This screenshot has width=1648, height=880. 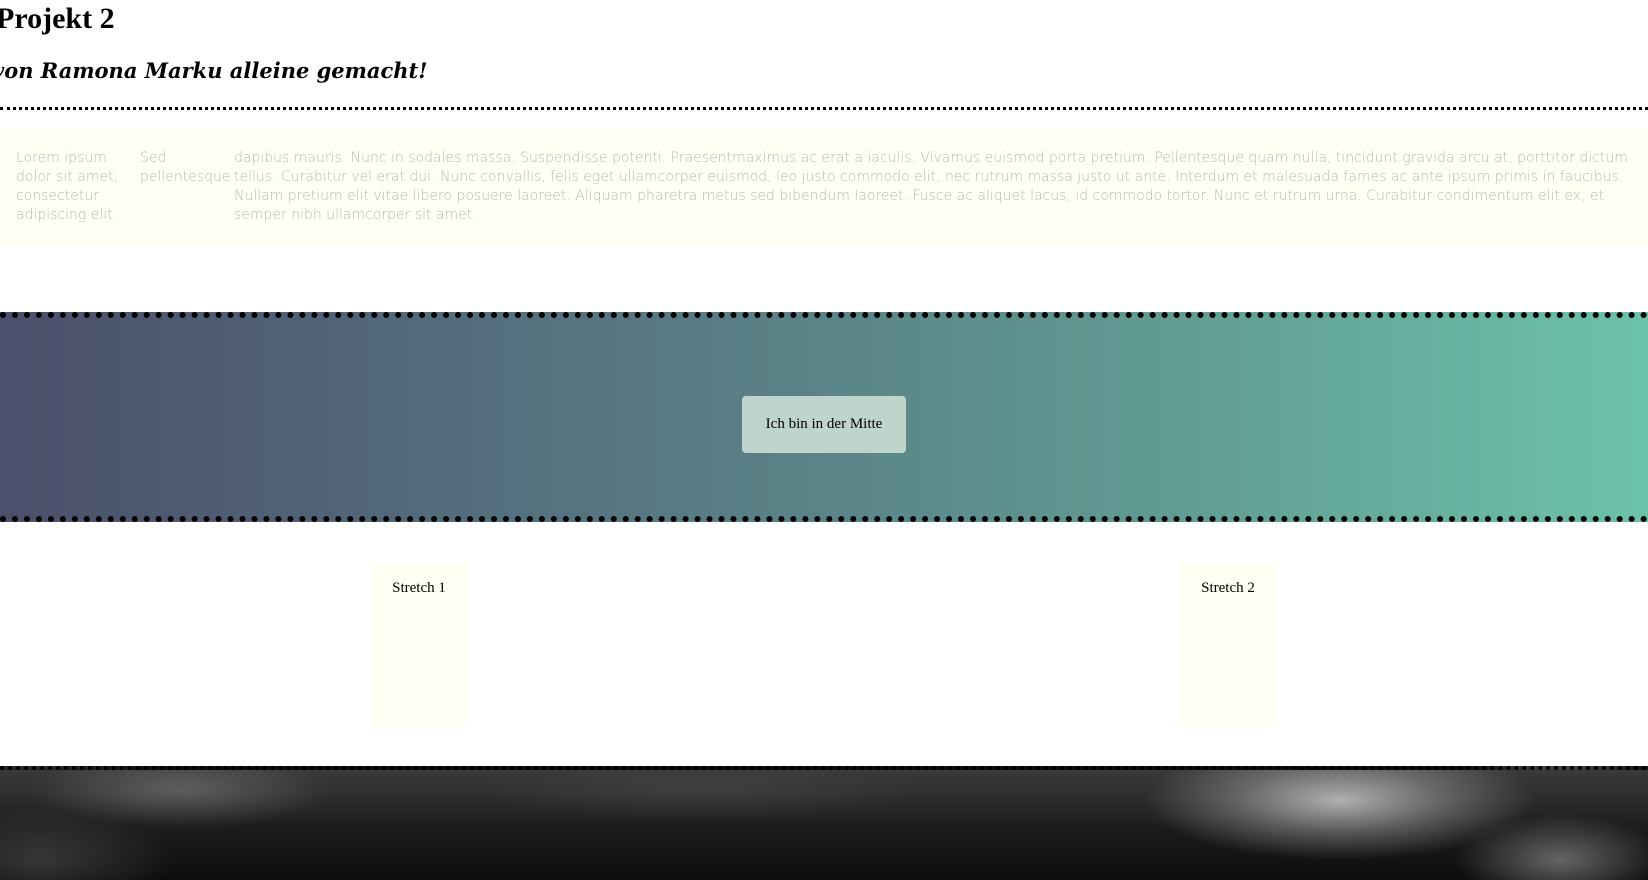 I want to click on stretch-box-1-label: Stretch 1, so click(x=419, y=588).